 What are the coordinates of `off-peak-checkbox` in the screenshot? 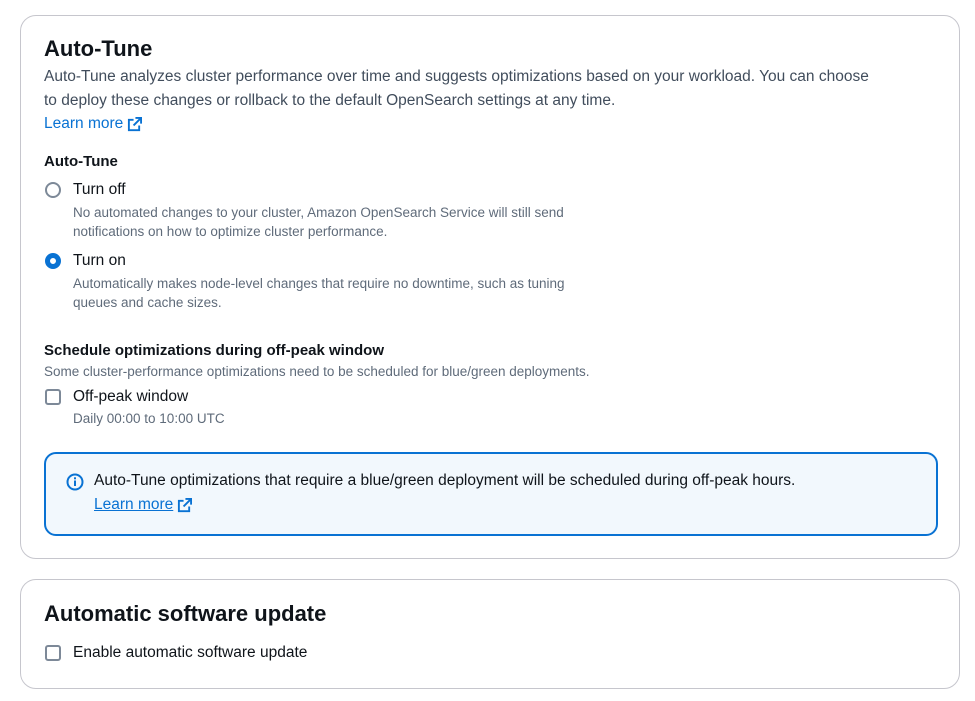 It's located at (53, 397).